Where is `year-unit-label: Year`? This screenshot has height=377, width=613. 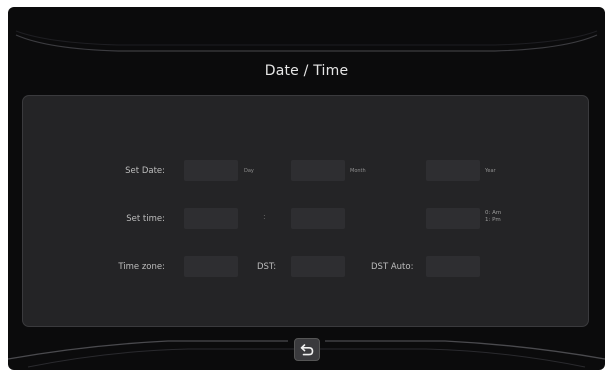
year-unit-label: Year is located at coordinates (490, 171).